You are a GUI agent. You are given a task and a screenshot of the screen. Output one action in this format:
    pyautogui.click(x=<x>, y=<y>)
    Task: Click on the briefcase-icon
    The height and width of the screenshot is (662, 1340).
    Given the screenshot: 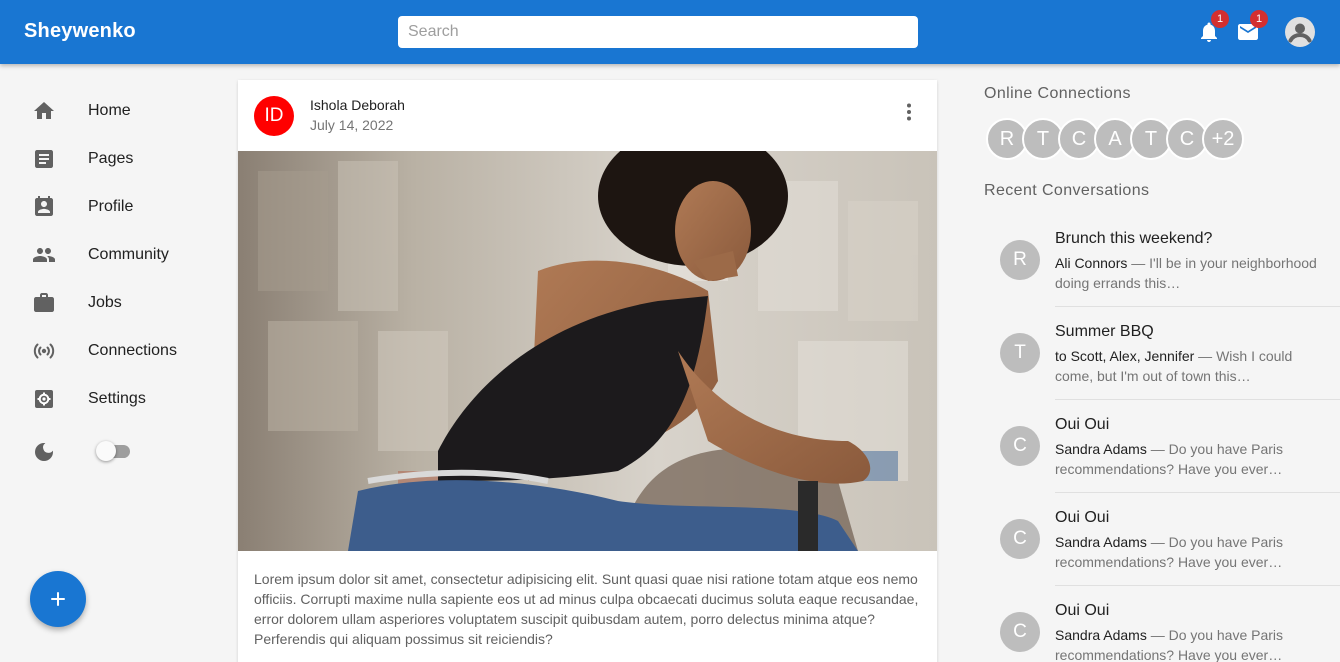 What is the action you would take?
    pyautogui.click(x=44, y=303)
    